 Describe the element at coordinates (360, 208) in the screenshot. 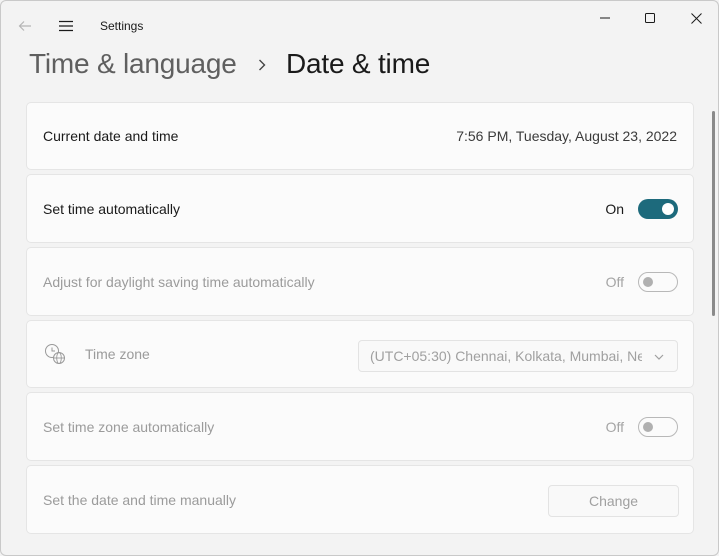

I see `set-time-automatically-card: Set time automatically On` at that location.